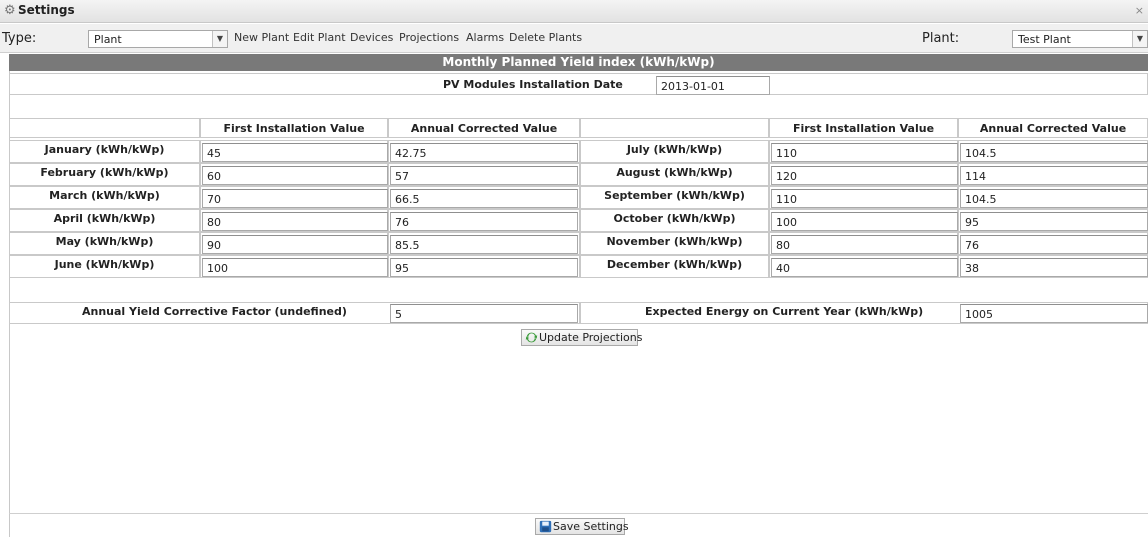  What do you see at coordinates (674, 218) in the screenshot?
I see `month-label: October (kWh/kWp)` at bounding box center [674, 218].